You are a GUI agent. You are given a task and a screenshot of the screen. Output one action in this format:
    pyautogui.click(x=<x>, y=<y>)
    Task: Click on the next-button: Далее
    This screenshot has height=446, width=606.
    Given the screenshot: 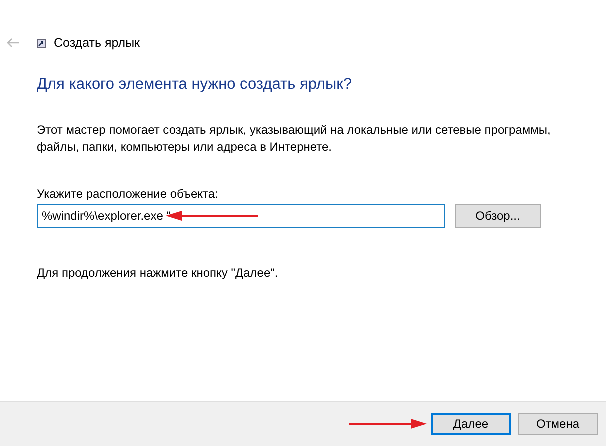 What is the action you would take?
    pyautogui.click(x=471, y=424)
    